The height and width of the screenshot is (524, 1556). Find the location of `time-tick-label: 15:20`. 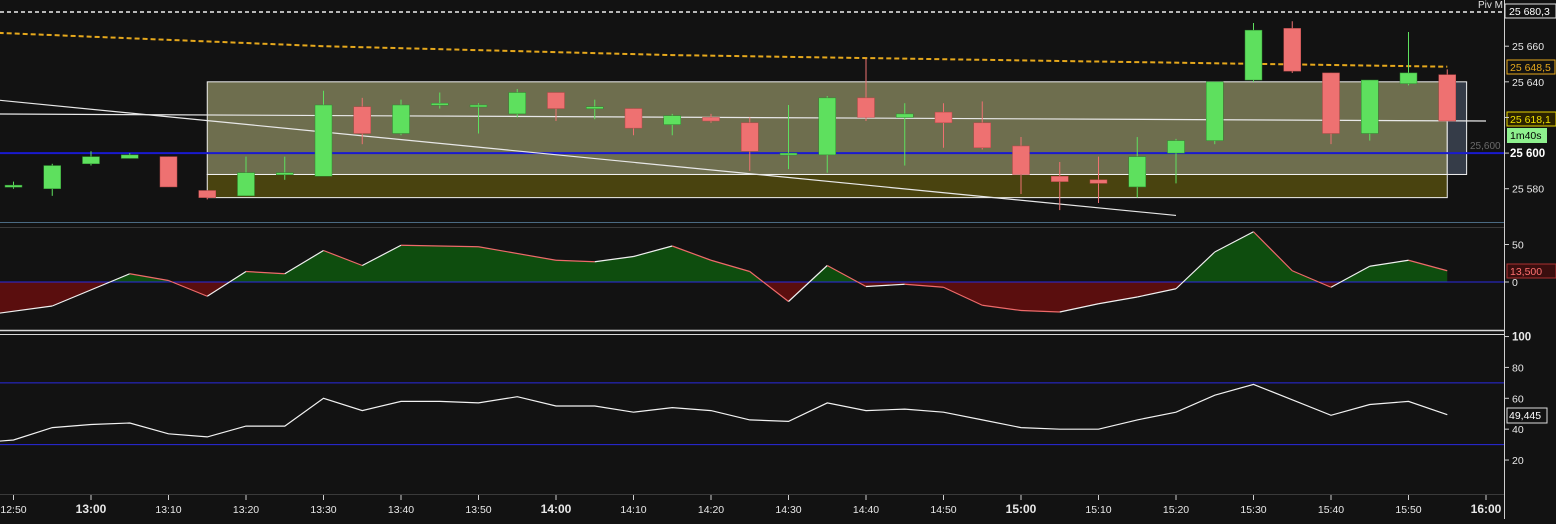

time-tick-label: 15:20 is located at coordinates (1176, 510).